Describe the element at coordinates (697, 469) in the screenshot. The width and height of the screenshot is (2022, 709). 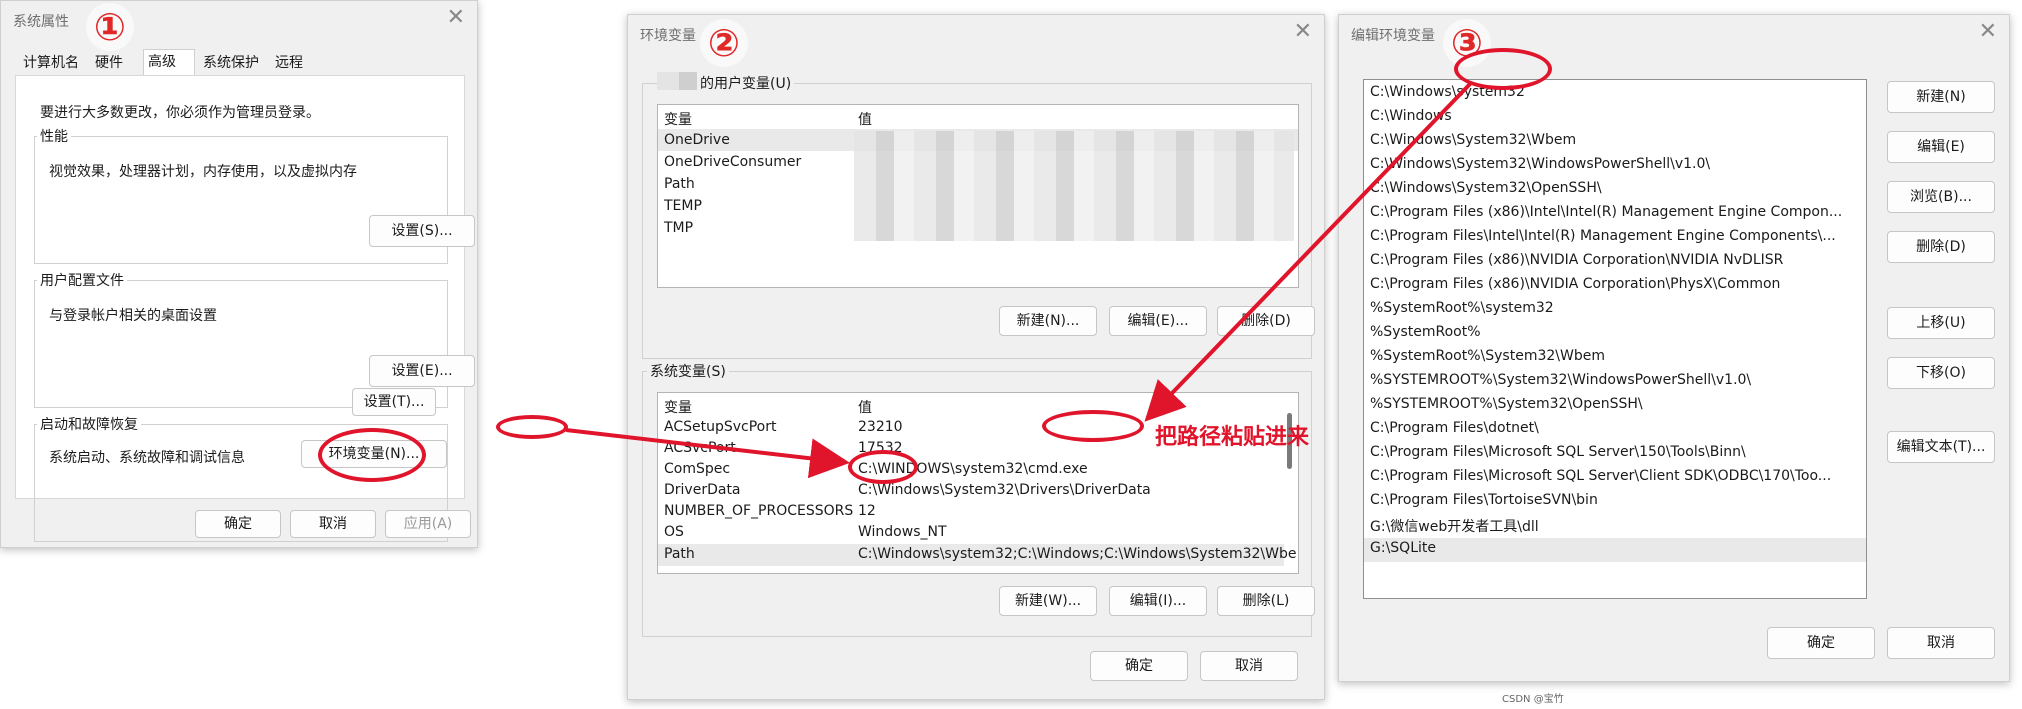
I see `sys-var-name: ComSpec` at that location.